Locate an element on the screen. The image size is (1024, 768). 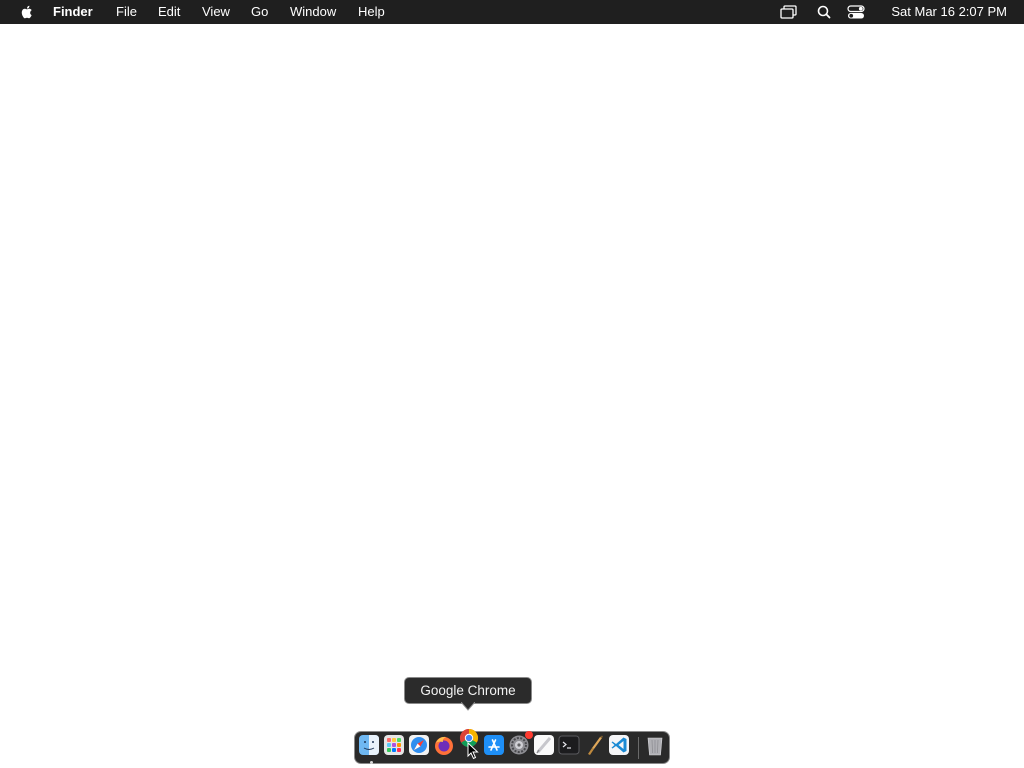
dock-item-firefox is located at coordinates (444, 745).